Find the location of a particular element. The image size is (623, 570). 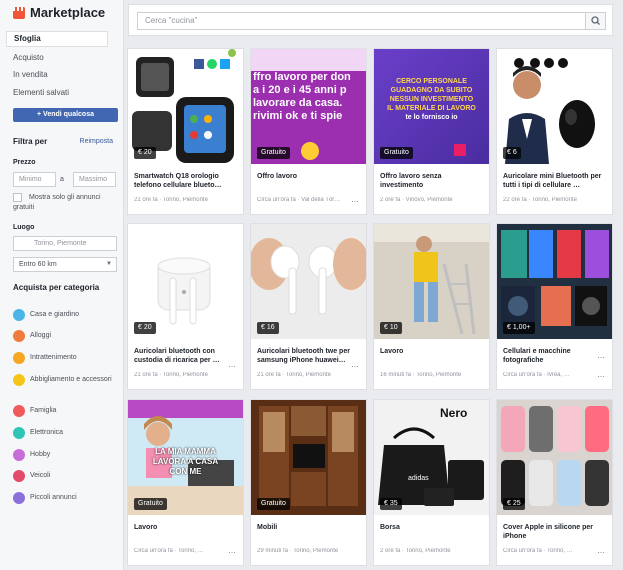

banner-line: a i 20 e i 45 anni p is located at coordinates (300, 90).